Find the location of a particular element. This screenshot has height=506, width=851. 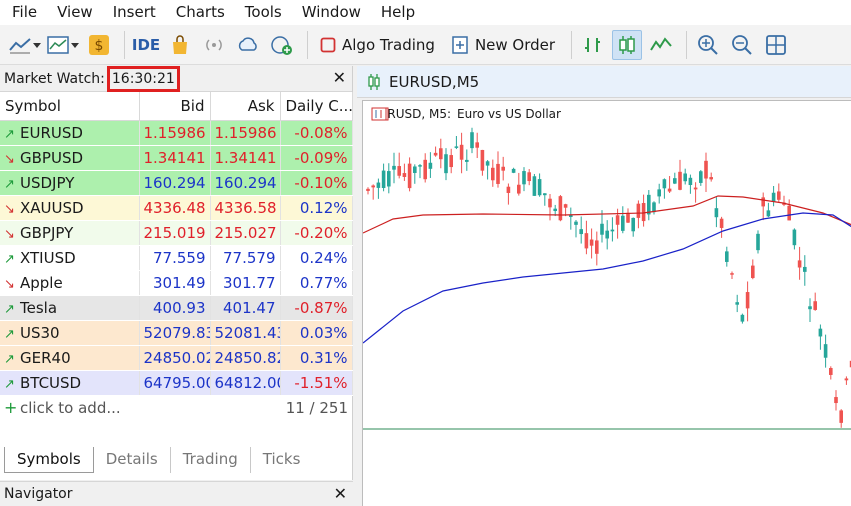

menu-insert: Insert is located at coordinates (134, 12).